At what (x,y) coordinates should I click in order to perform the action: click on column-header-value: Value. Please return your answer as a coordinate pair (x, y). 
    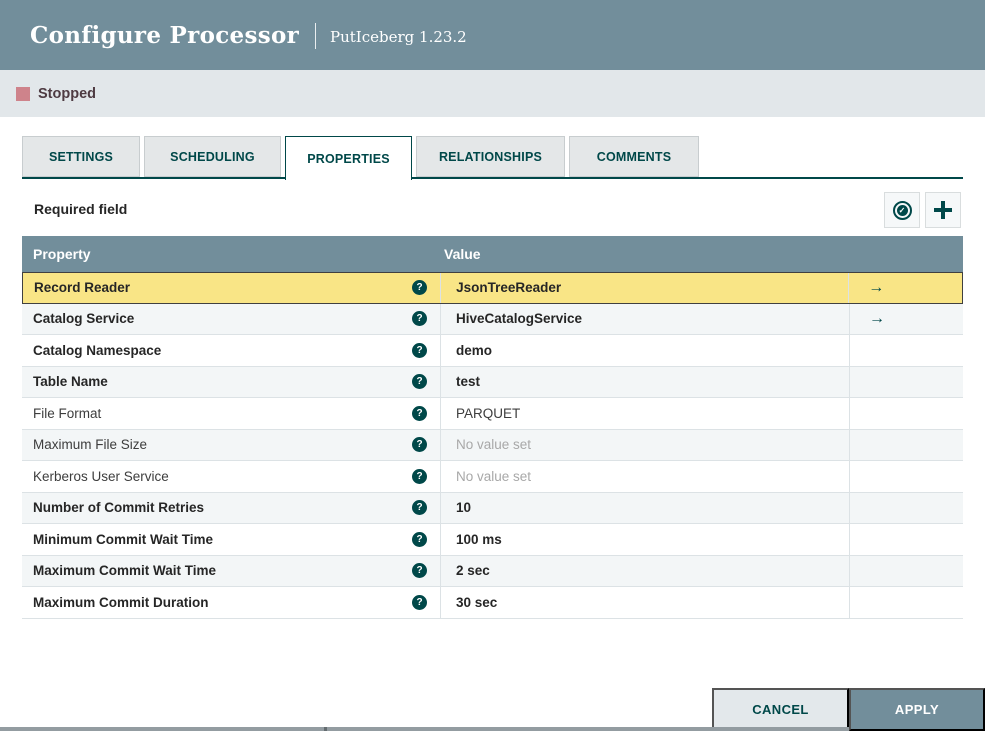
    Looking at the image, I should click on (462, 254).